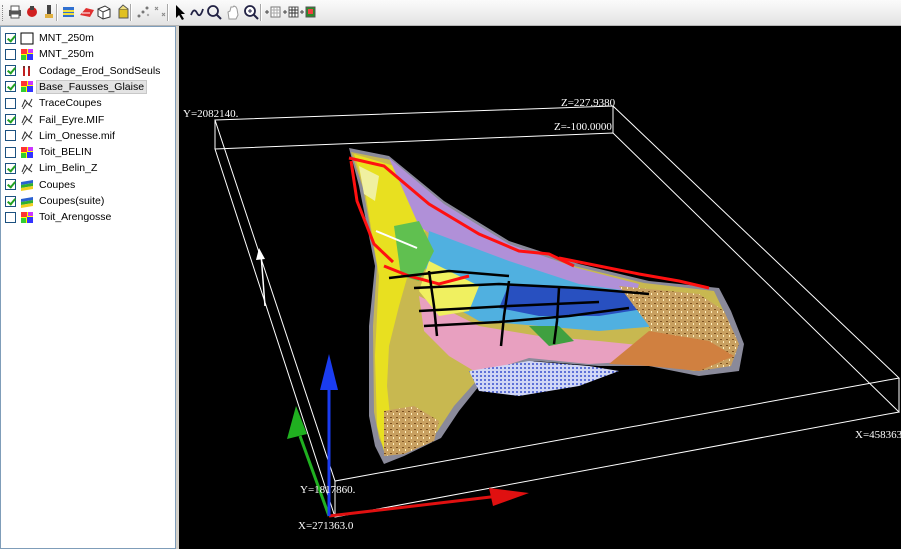 The image size is (901, 549). I want to click on pan-hand-icon, so click(233, 12).